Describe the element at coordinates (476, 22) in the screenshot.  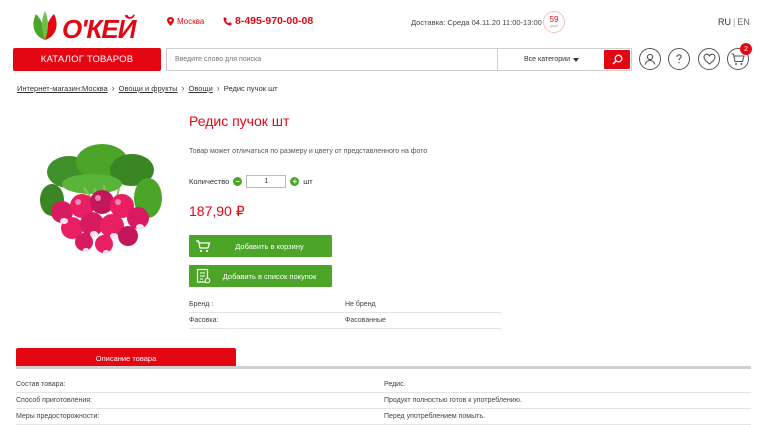
I see `delivery-info: Доставка: Среда 04.11.20 11:00-13:00` at that location.